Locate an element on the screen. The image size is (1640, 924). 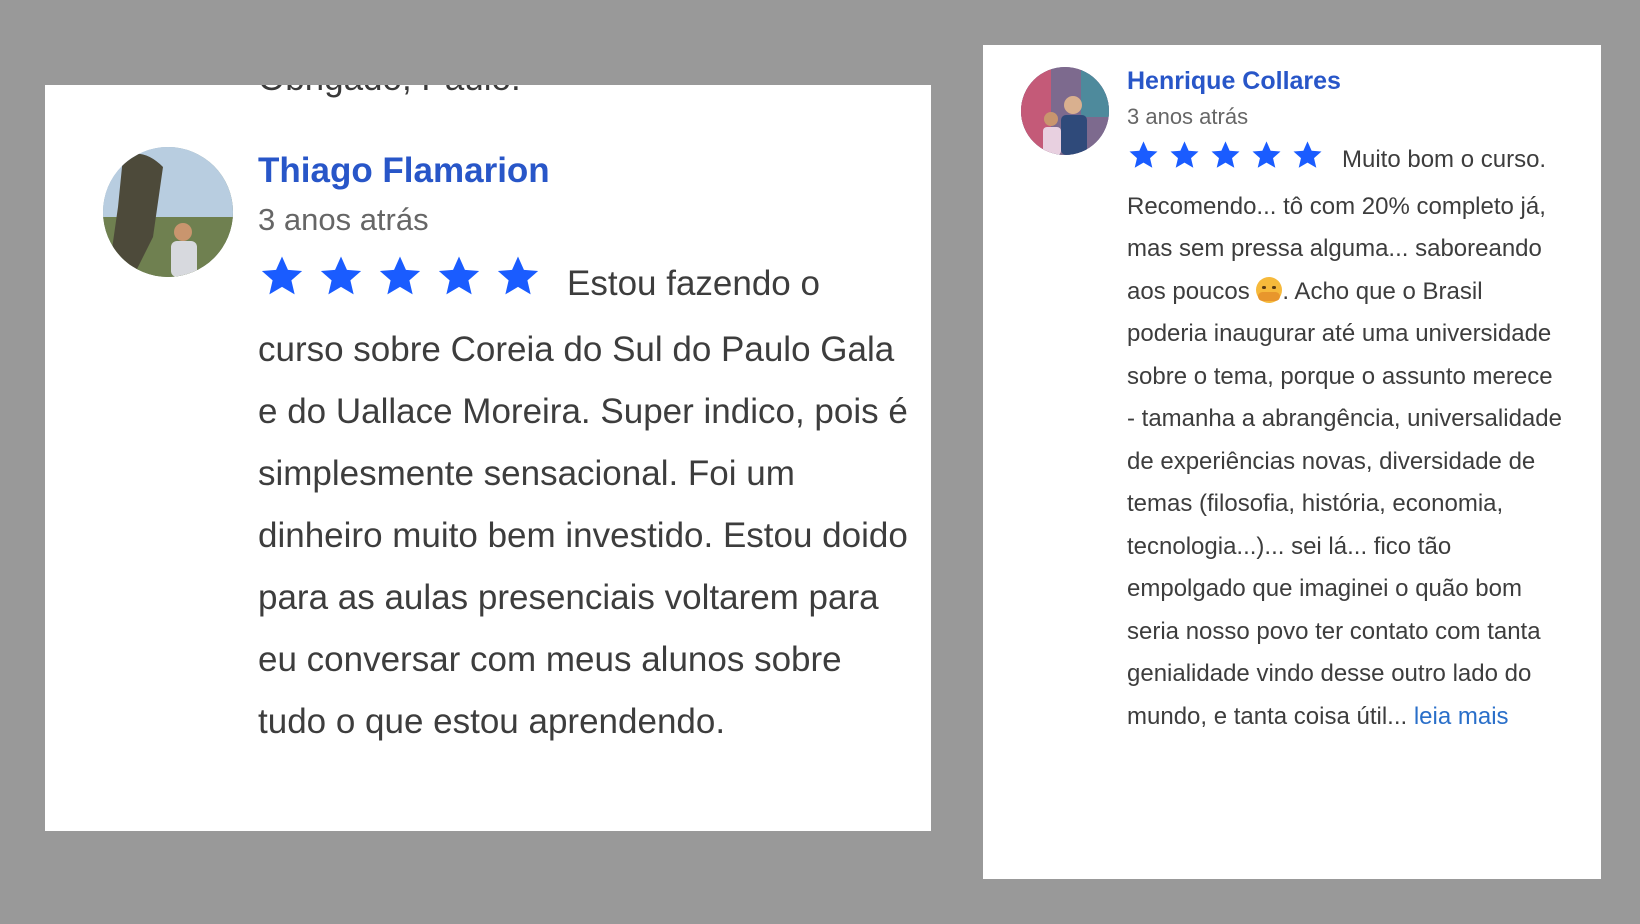
read-more-link: leia mais is located at coordinates (1461, 716).